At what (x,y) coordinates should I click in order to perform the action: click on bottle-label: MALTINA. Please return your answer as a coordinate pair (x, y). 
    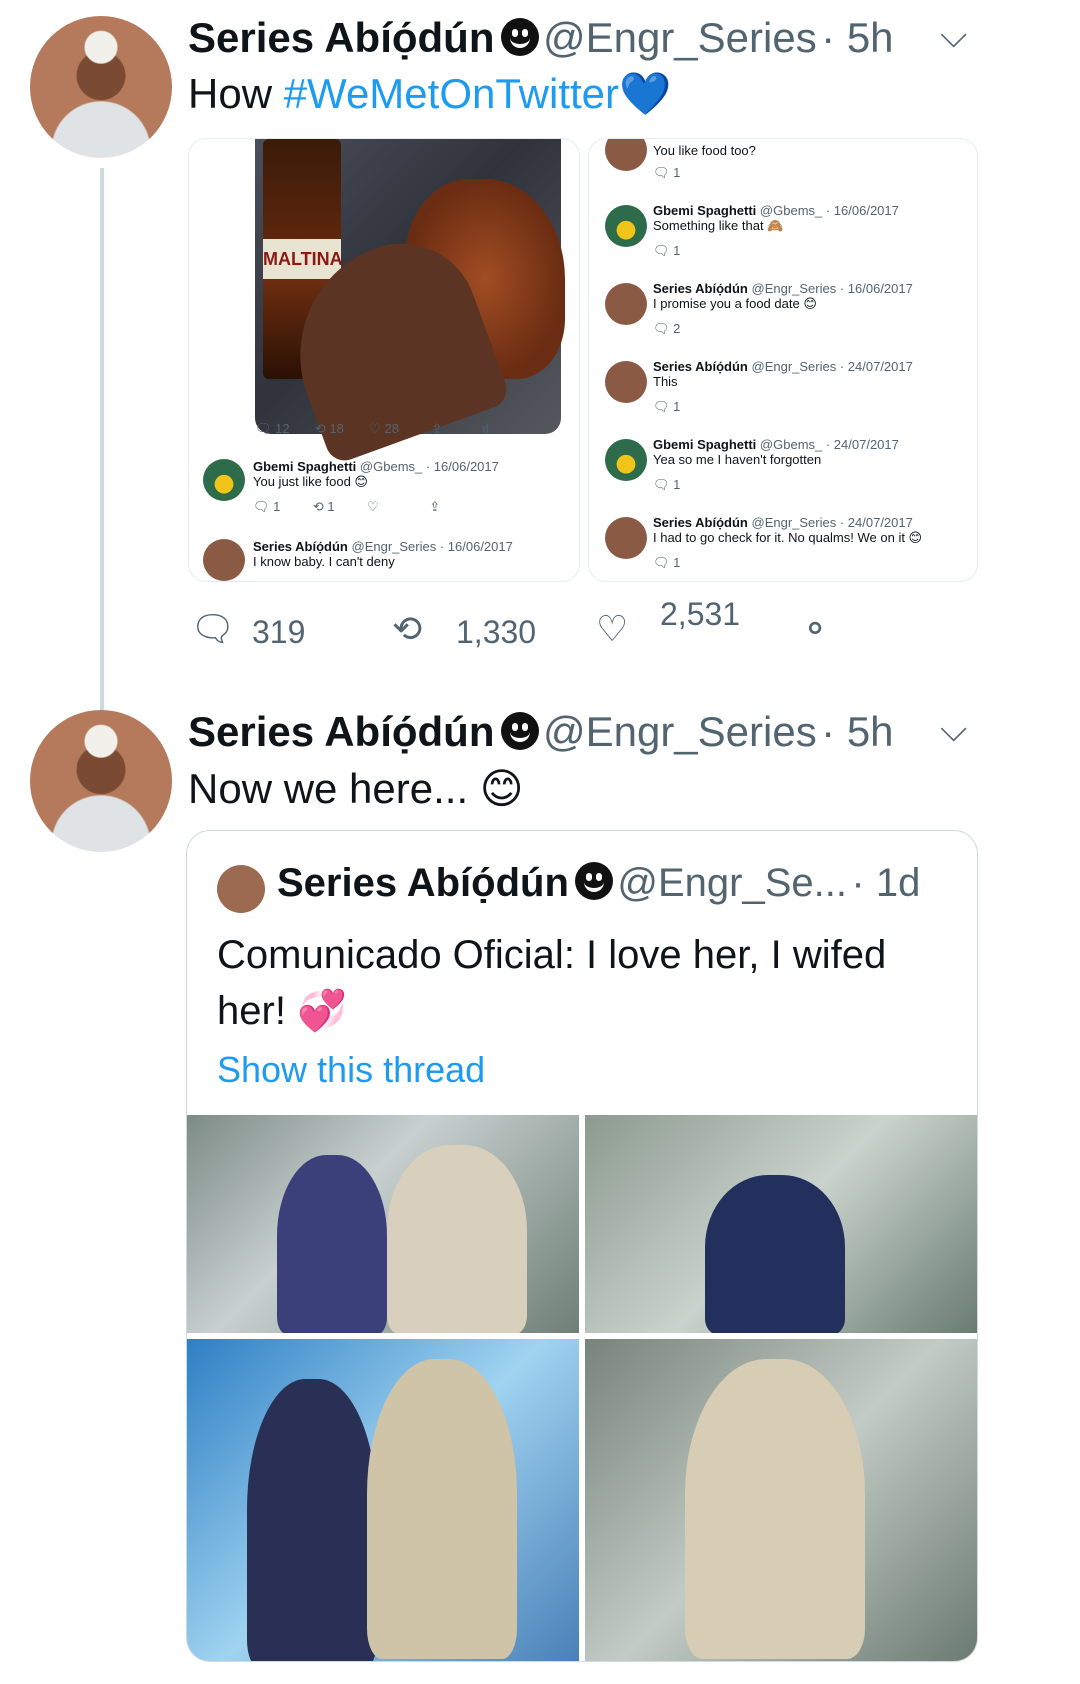
    Looking at the image, I should click on (303, 259).